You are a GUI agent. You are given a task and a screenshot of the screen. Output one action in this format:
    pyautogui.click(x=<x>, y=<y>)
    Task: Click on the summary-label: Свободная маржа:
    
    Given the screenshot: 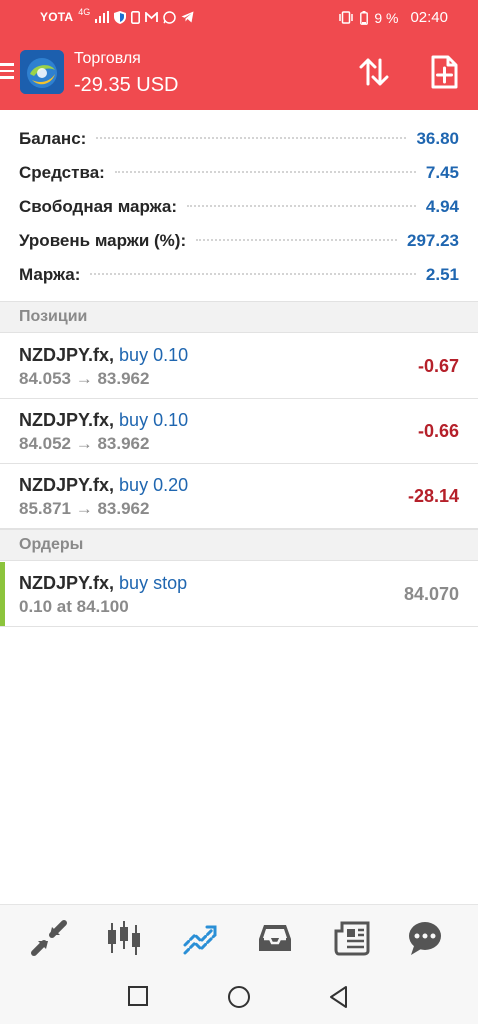 What is the action you would take?
    pyautogui.click(x=101, y=207)
    